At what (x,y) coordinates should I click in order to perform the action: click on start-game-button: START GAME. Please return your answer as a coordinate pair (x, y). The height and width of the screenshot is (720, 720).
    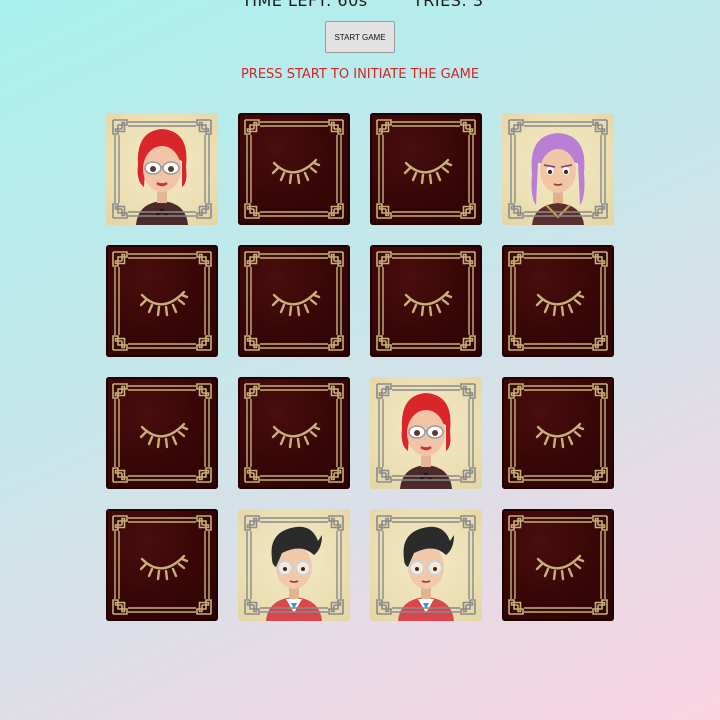
    Looking at the image, I should click on (360, 37).